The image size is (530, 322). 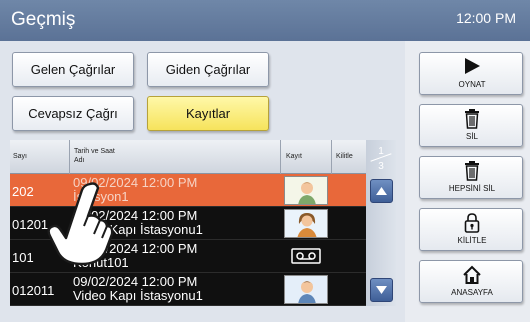 I want to click on row-datetime-name: 09/02/2024 12:00 PM Konut101, so click(x=135, y=256).